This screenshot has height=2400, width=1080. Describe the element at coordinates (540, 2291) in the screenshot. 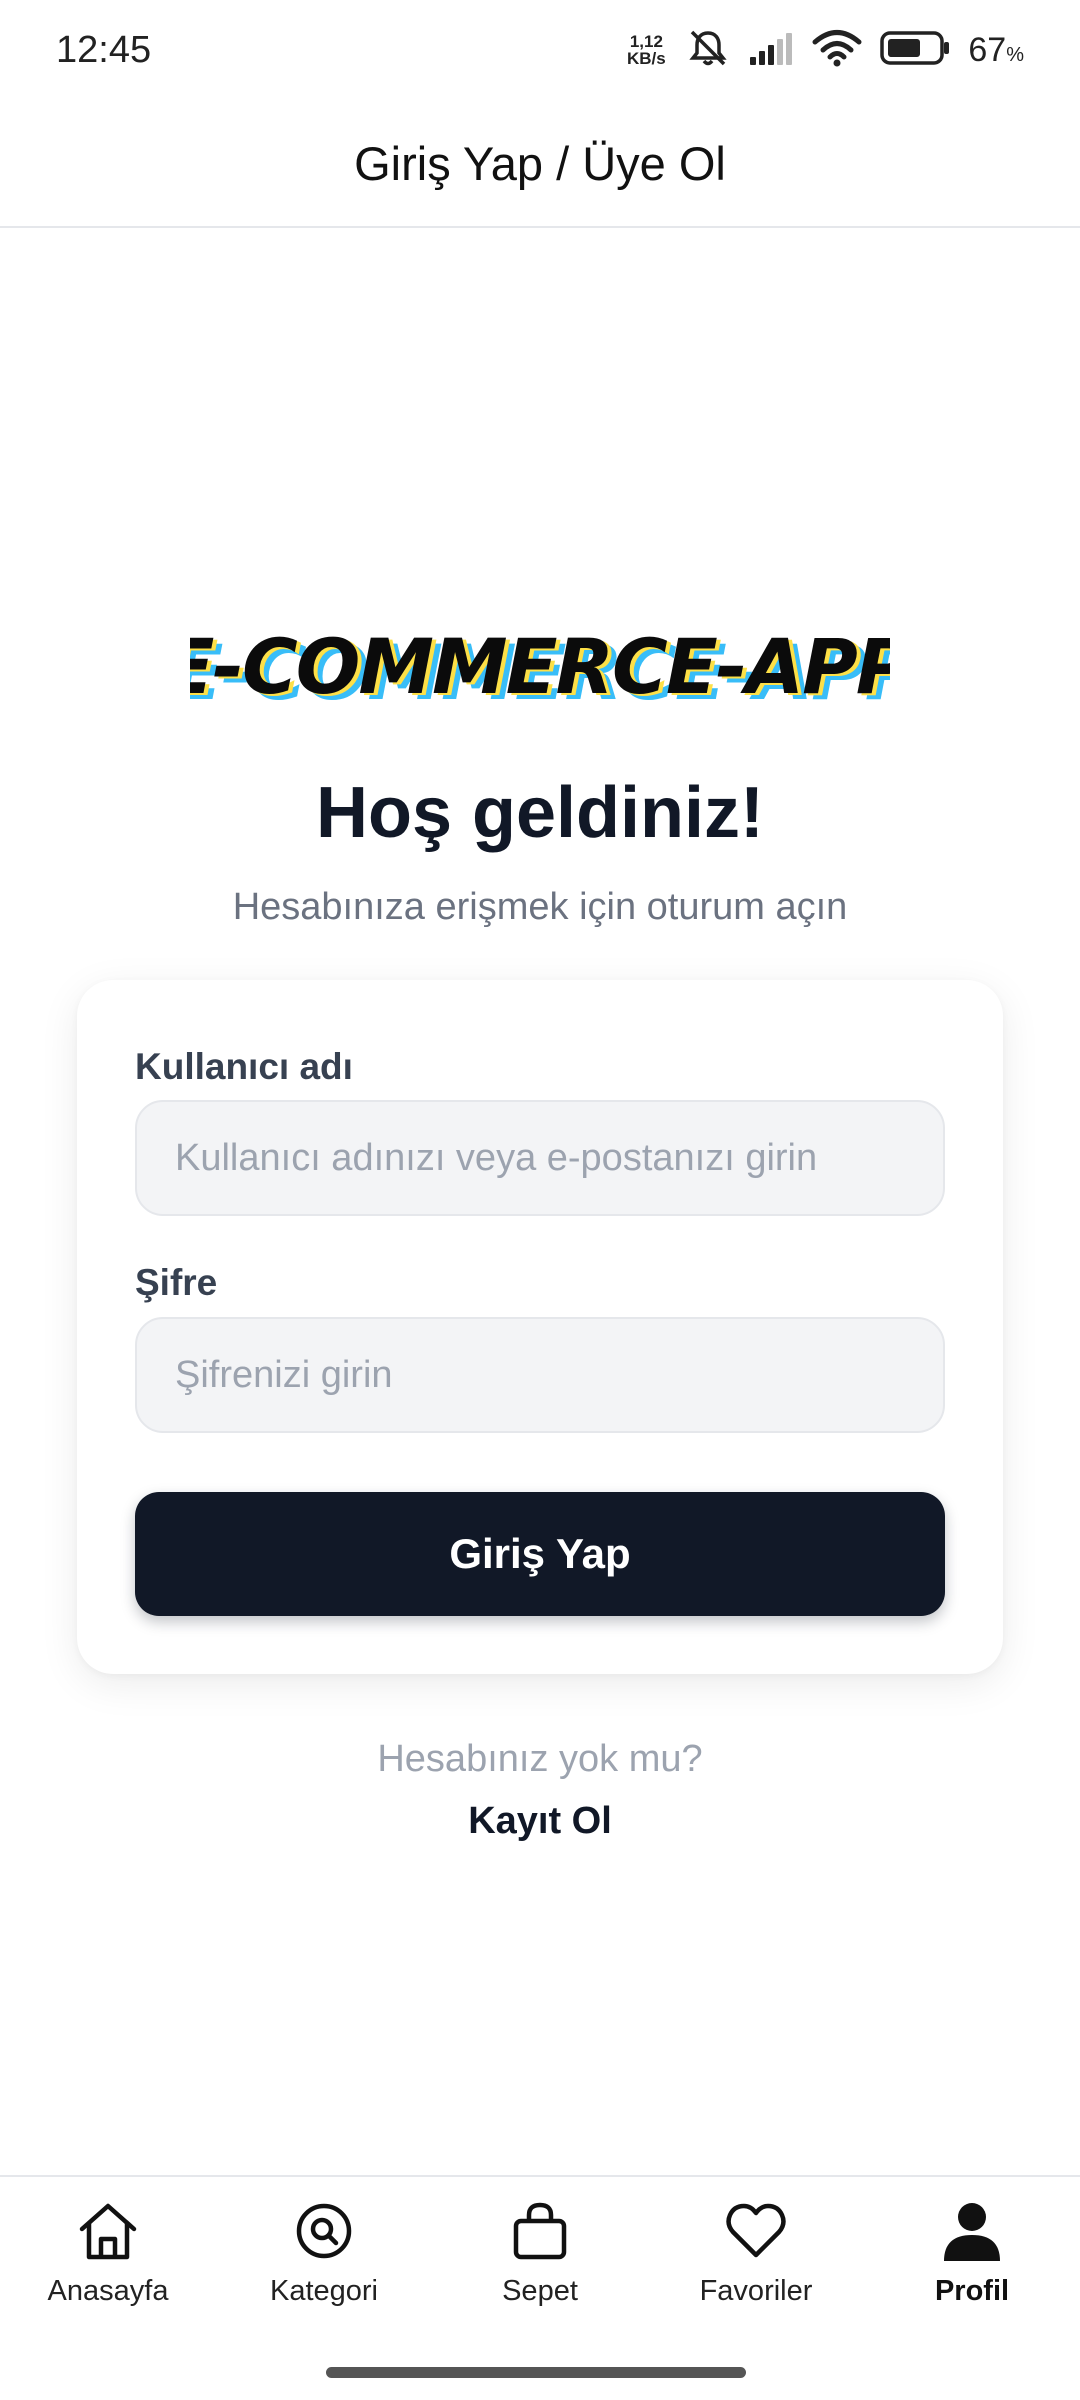

I see `nav-label-cart: Sepet` at that location.